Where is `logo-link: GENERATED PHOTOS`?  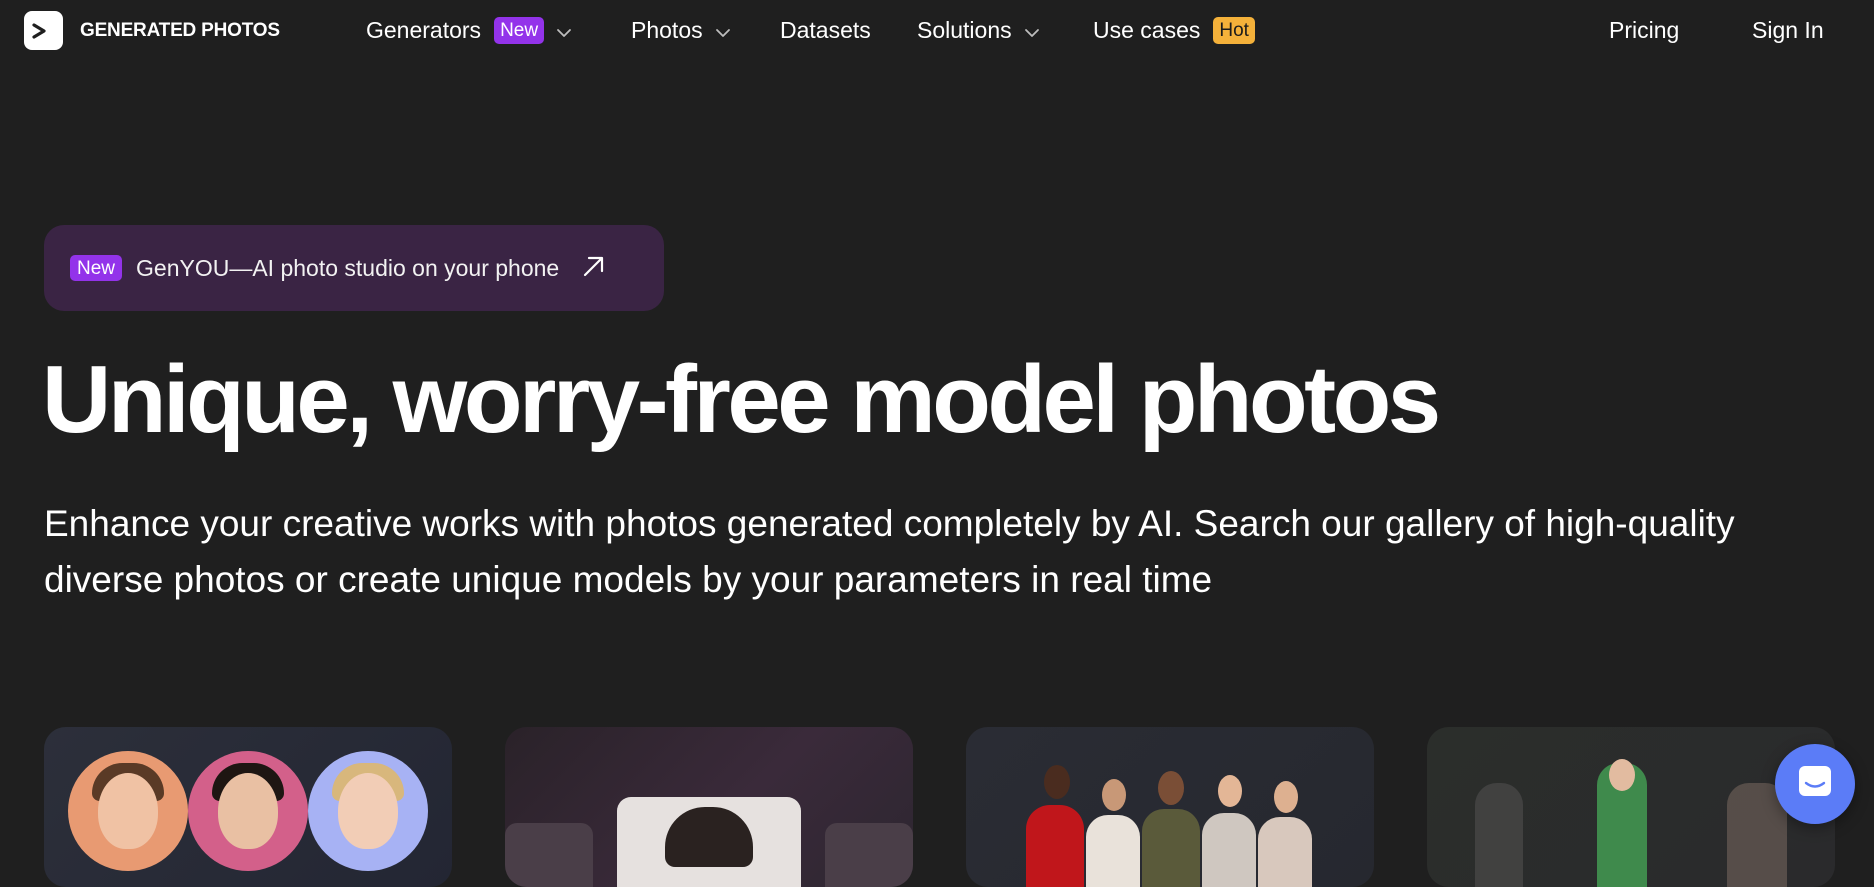
logo-link: GENERATED PHOTOS is located at coordinates (152, 30).